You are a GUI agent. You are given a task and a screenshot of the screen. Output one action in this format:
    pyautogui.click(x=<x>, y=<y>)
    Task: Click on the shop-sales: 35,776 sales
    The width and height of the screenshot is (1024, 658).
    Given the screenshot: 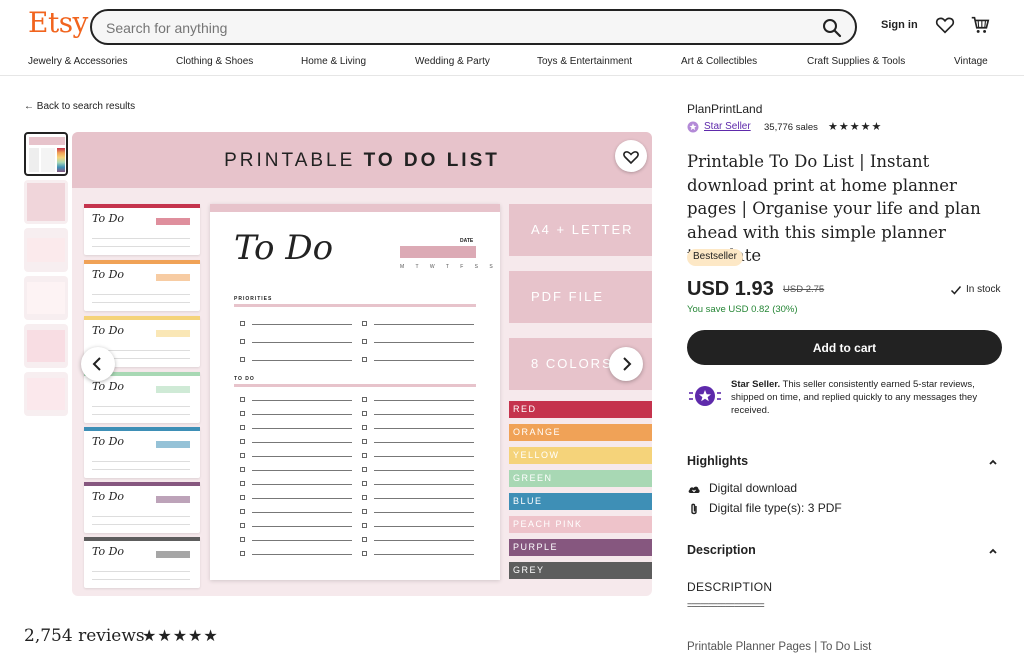 What is the action you would take?
    pyautogui.click(x=791, y=127)
    